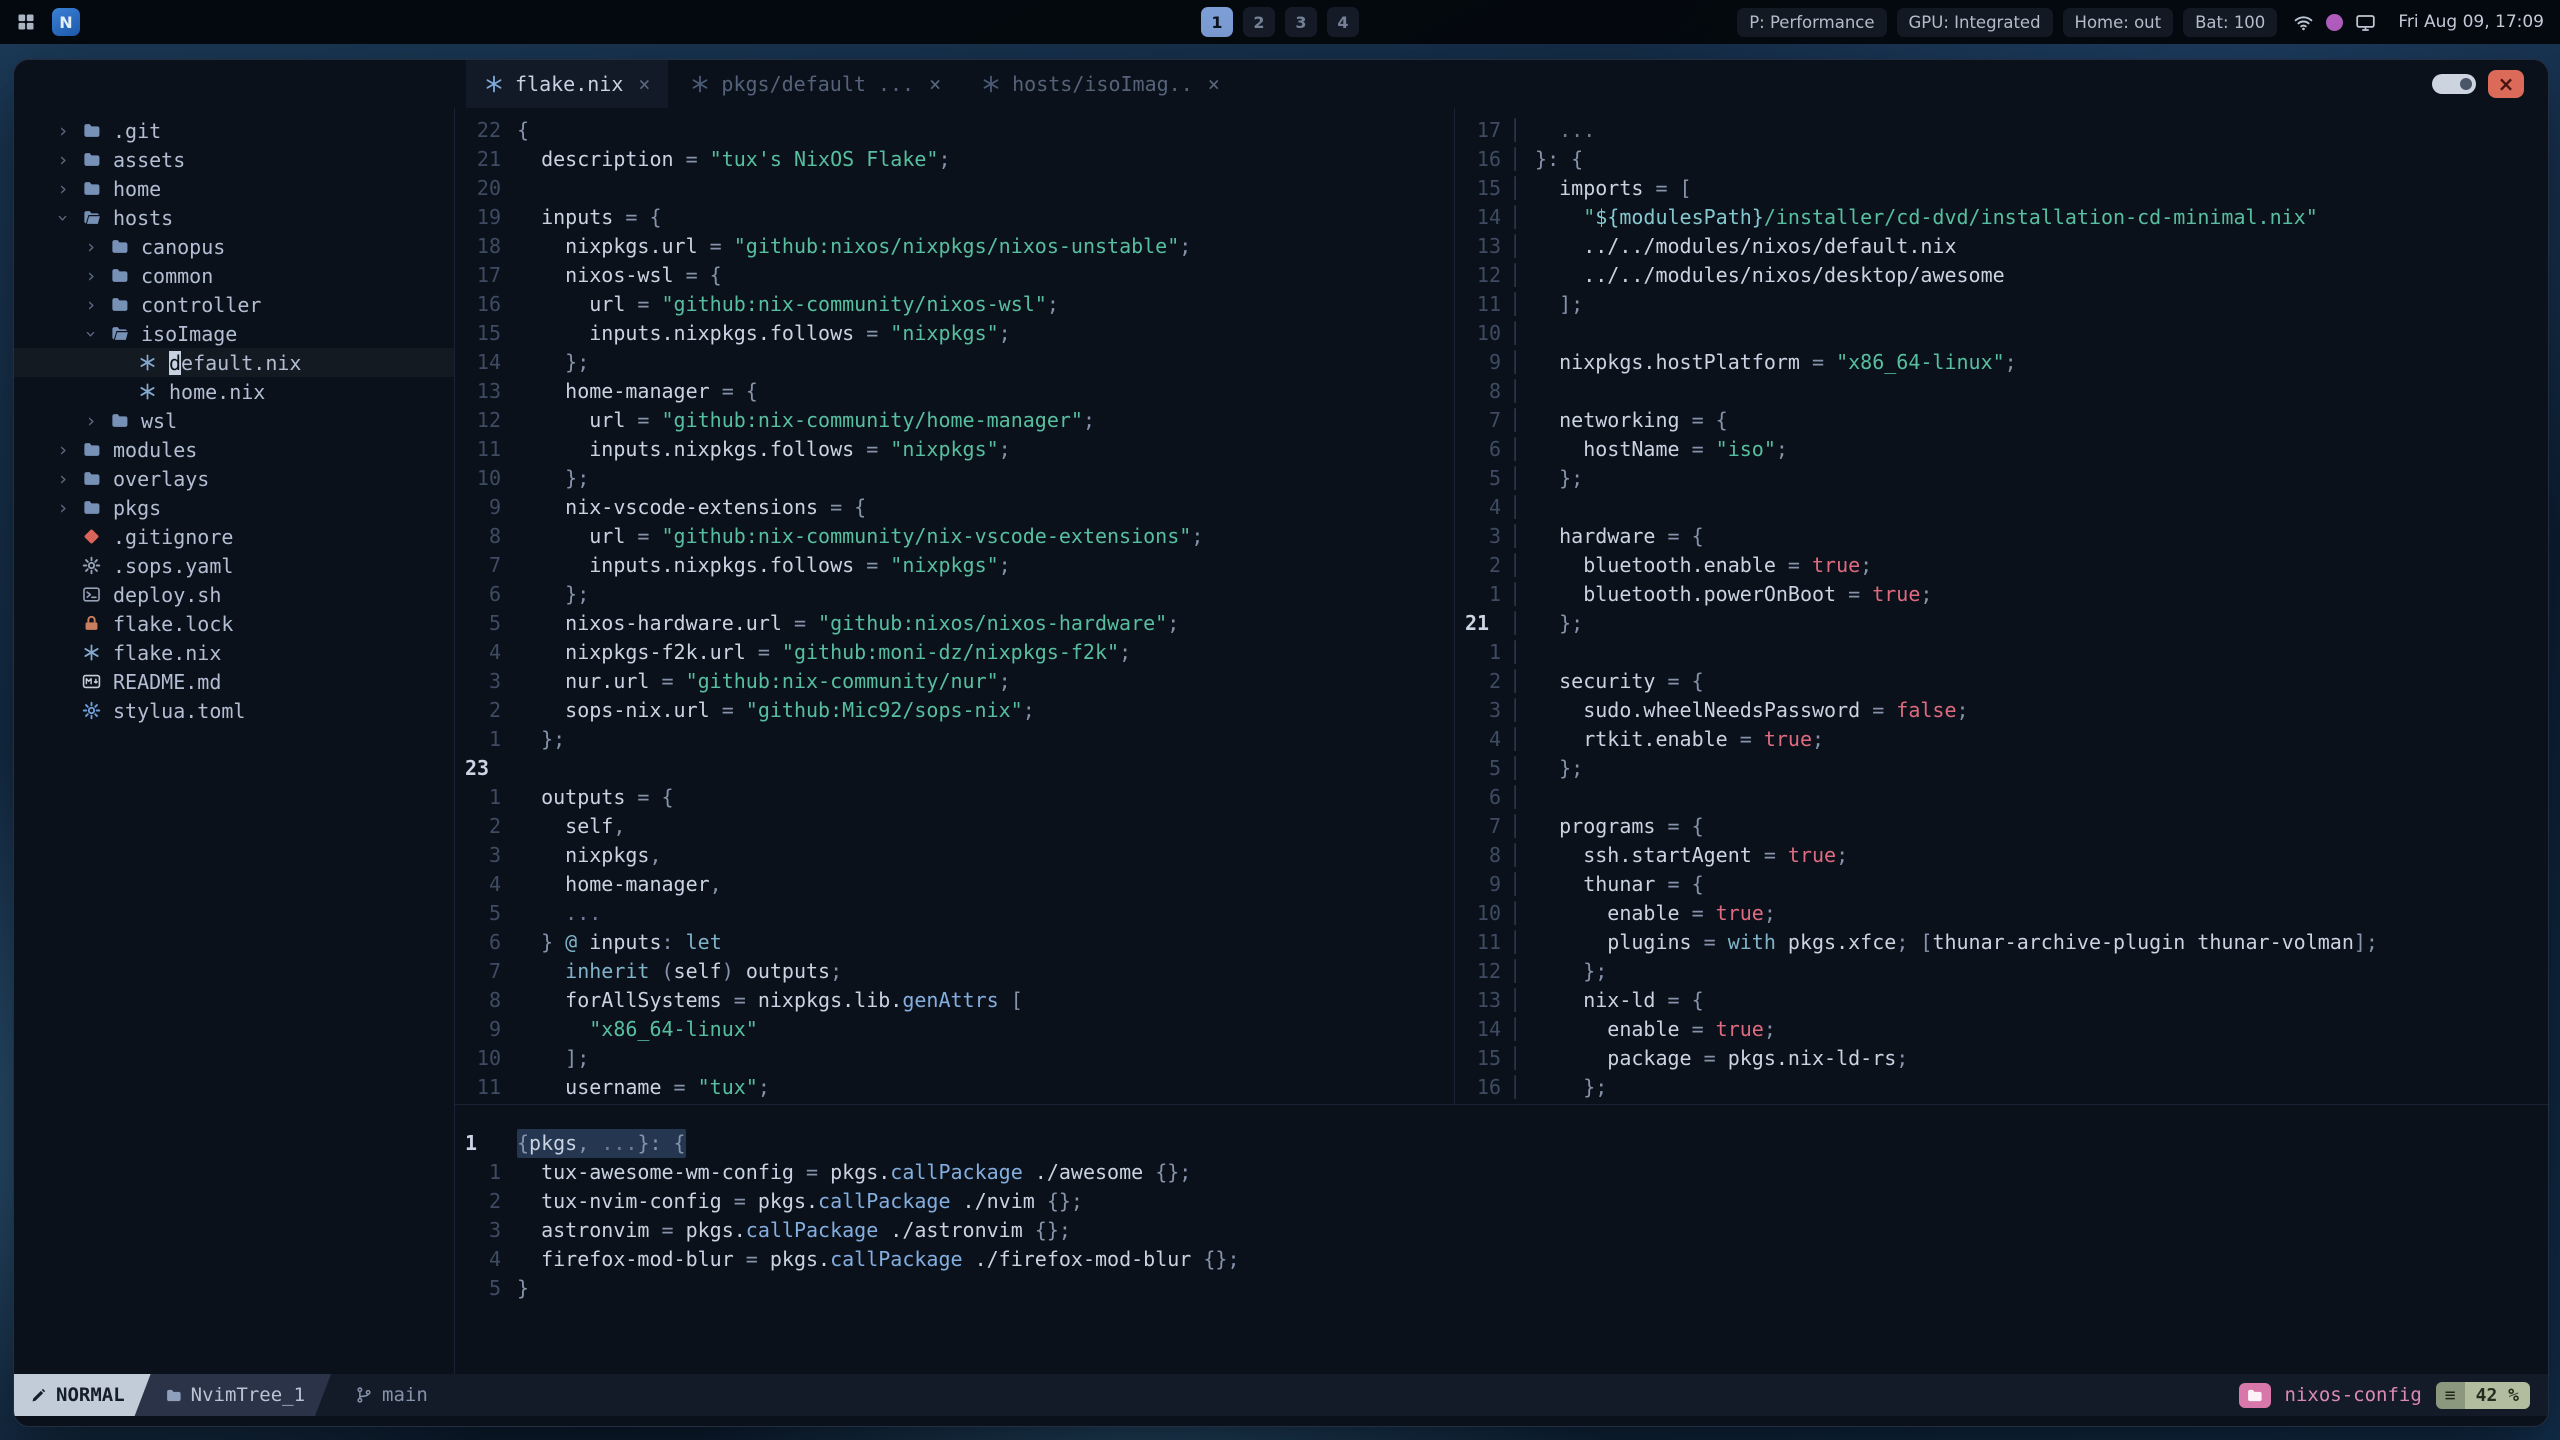 Image resolution: width=2560 pixels, height=1440 pixels. I want to click on code-line: 2 │ security = {, so click(2001, 681).